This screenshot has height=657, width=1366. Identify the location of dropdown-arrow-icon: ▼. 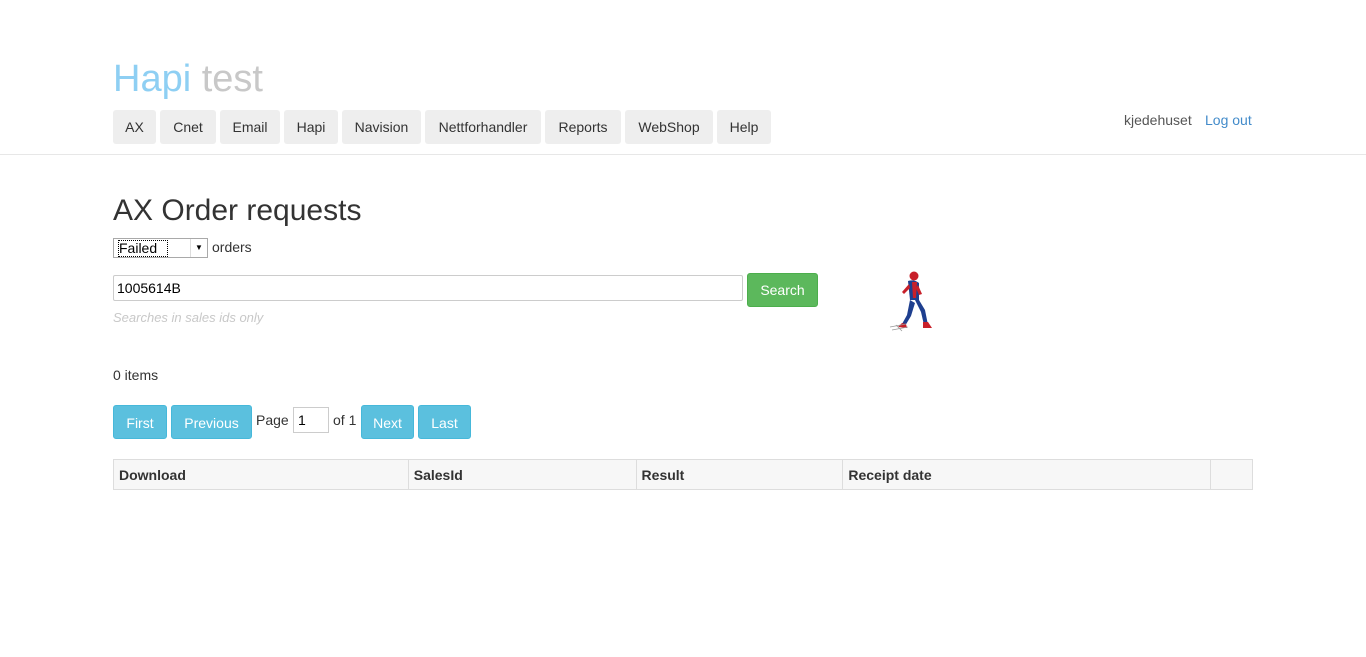
(198, 248).